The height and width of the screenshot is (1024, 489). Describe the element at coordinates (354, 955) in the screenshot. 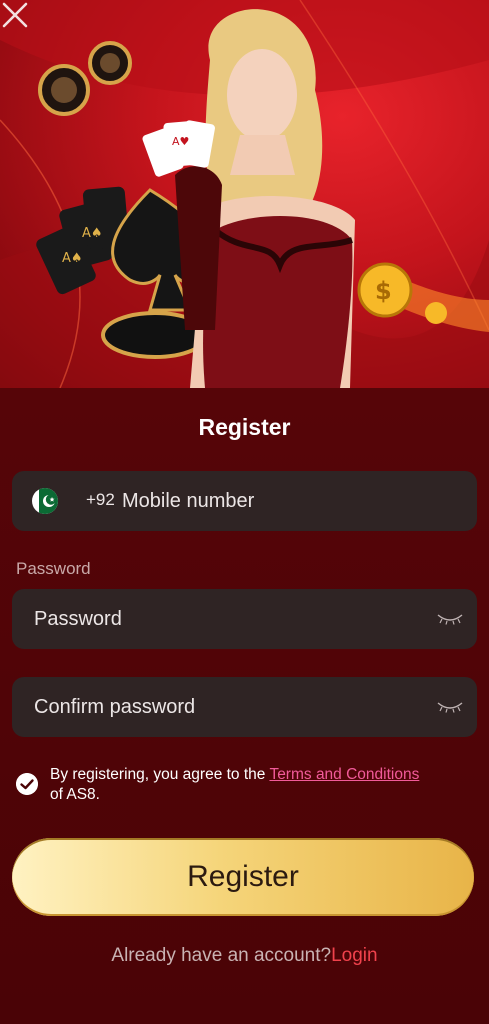

I see `login-link: Login` at that location.